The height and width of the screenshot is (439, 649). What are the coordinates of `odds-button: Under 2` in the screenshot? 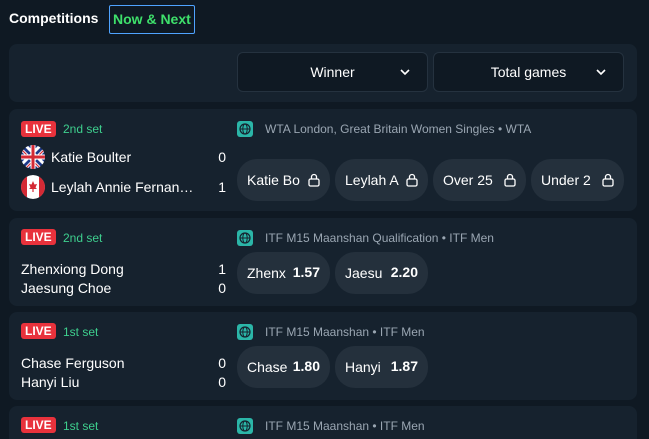 It's located at (577, 180).